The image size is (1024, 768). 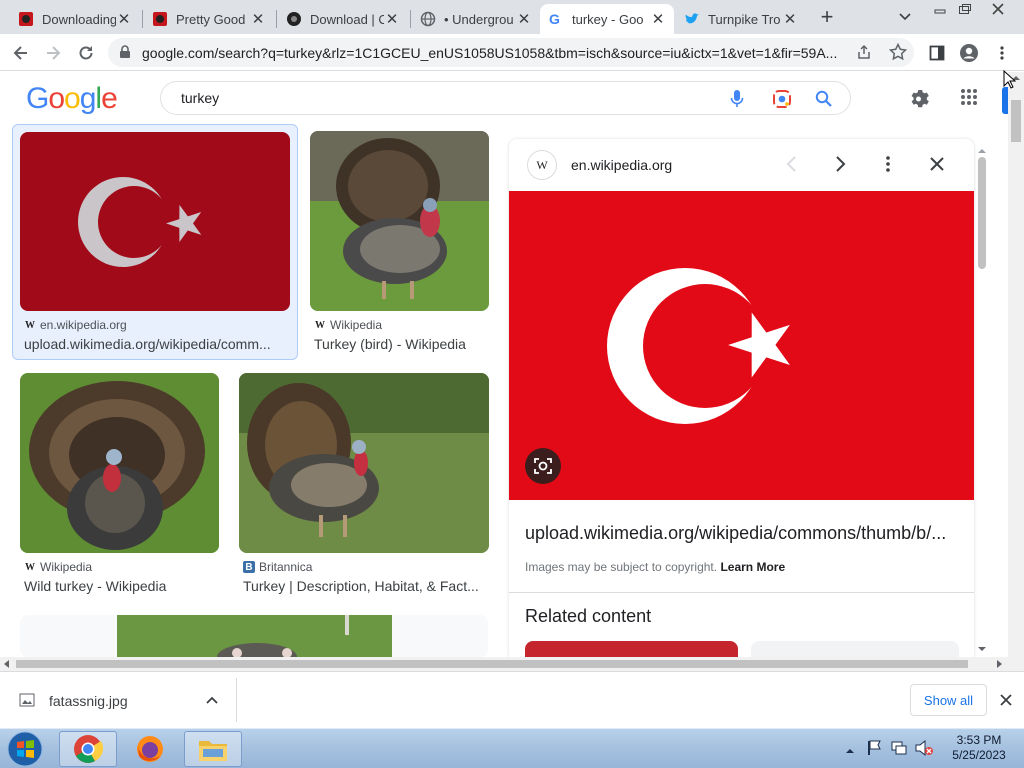 I want to click on tab-download: Download | C ✕, so click(x=343, y=19).